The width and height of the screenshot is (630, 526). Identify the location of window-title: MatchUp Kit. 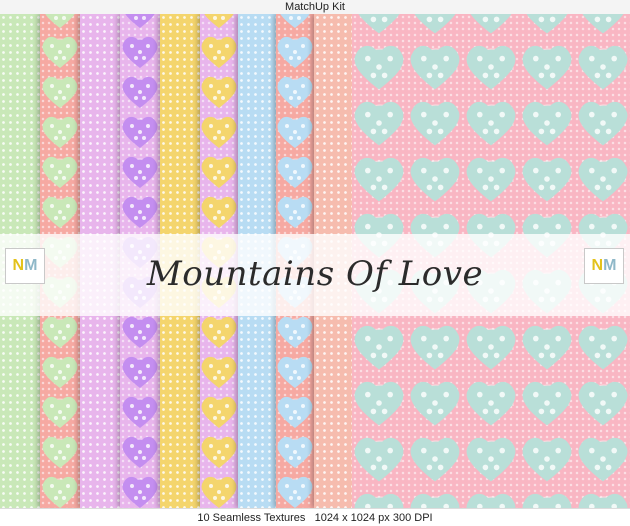
(315, 7).